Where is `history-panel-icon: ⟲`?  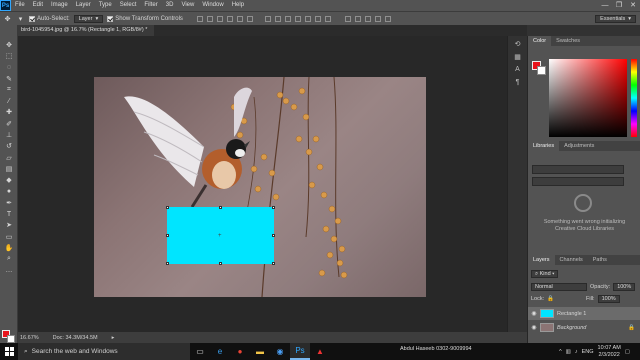
history-panel-icon: ⟲ is located at coordinates (518, 44).